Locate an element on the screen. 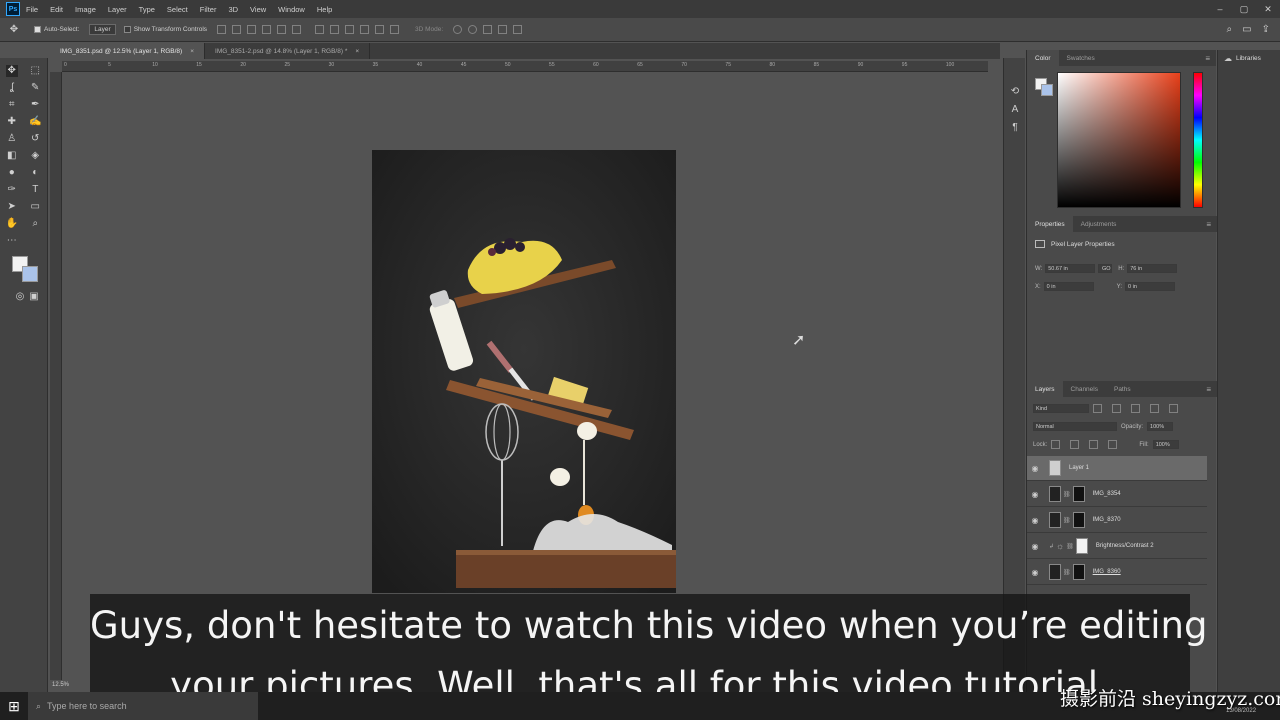  menu-file: File is located at coordinates (32, 9).